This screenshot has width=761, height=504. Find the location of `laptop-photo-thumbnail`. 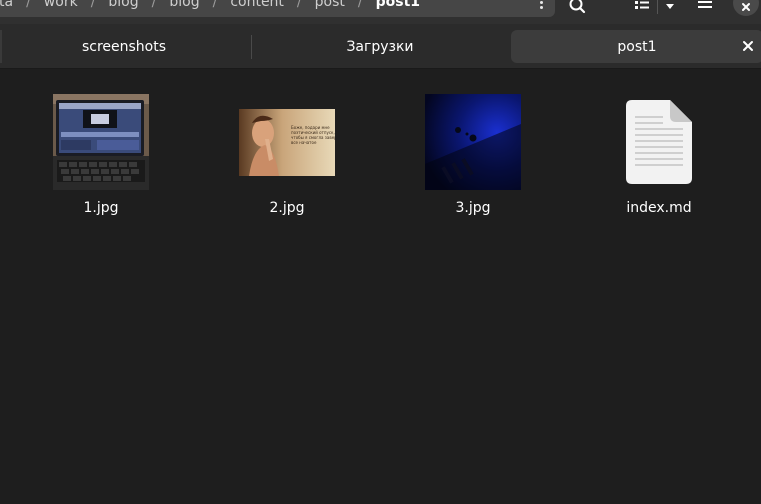

laptop-photo-thumbnail is located at coordinates (101, 142).